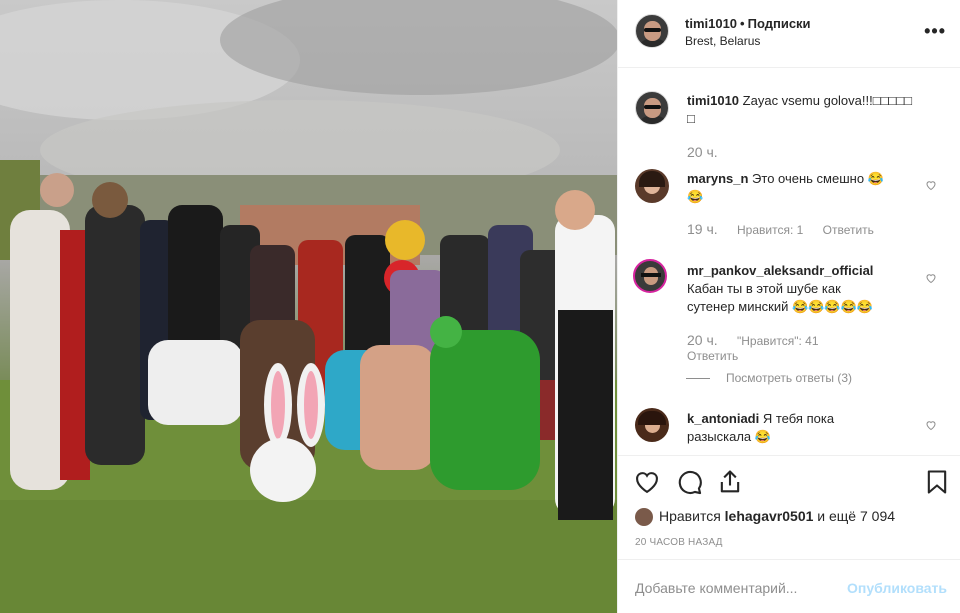  I want to click on caption: timi1010 Zayac vsemu golova!!!□□□□□ □, so click(812, 110).